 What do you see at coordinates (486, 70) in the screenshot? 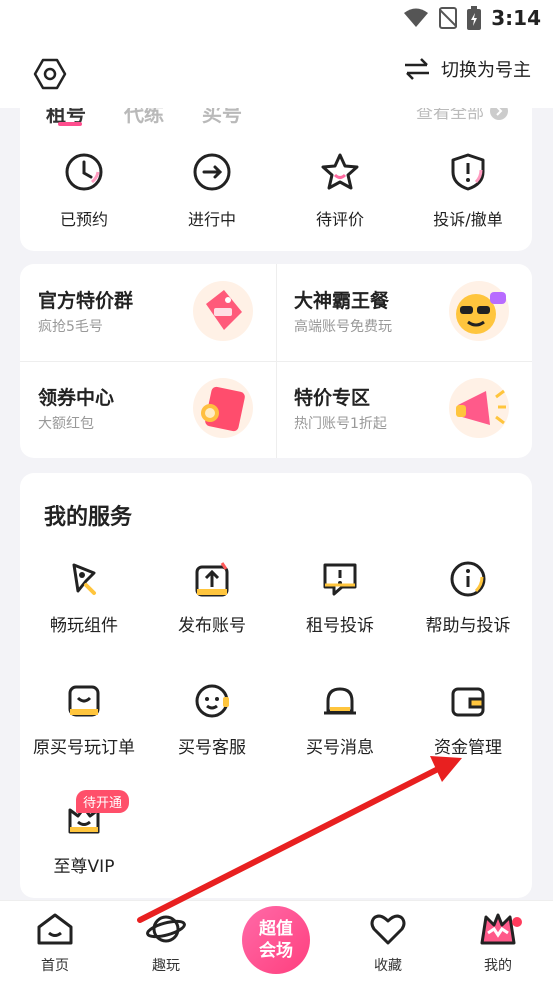
I see `switch-role-label: 切换为号主` at bounding box center [486, 70].